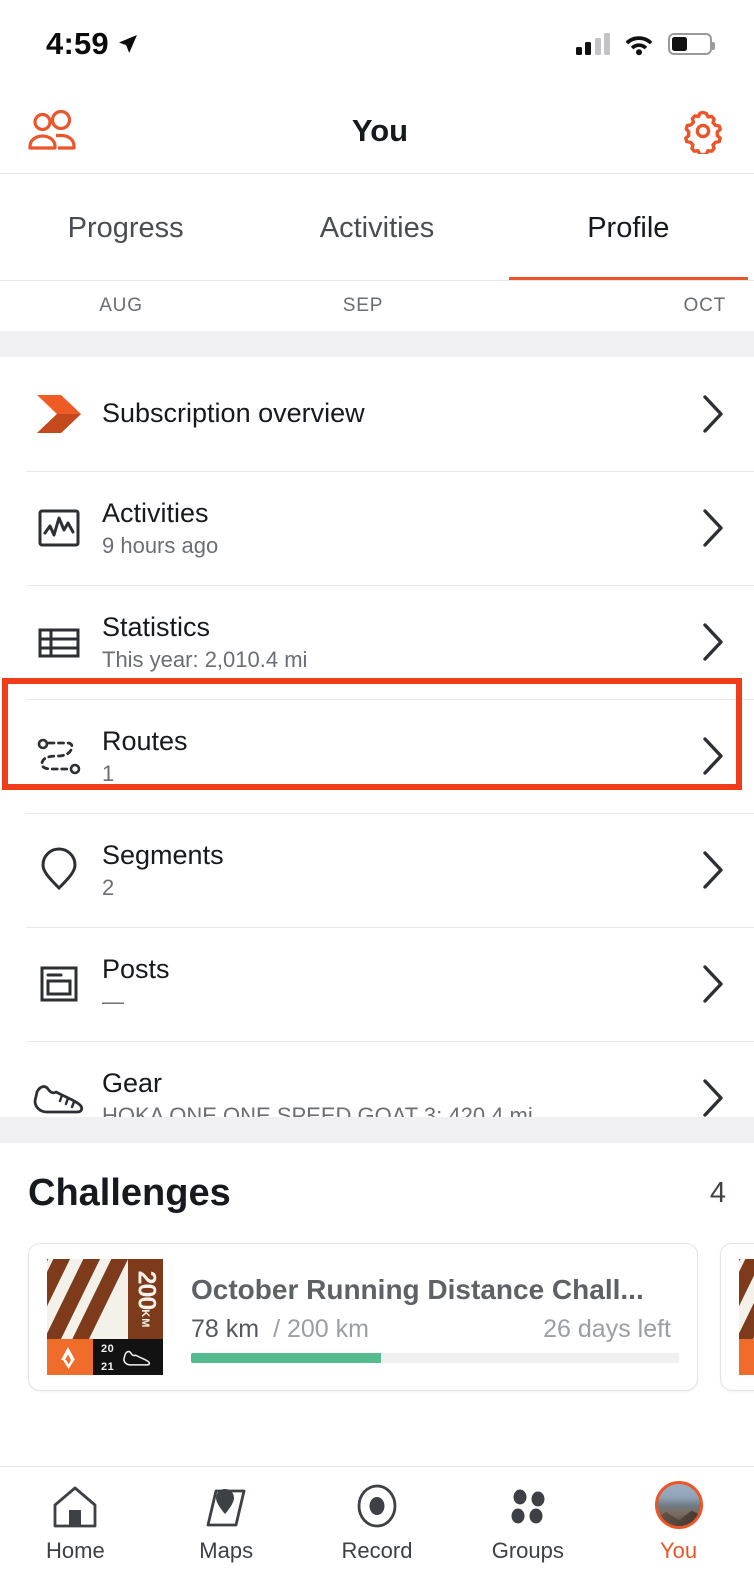  What do you see at coordinates (363, 305) in the screenshot?
I see `month-sep: SEP` at bounding box center [363, 305].